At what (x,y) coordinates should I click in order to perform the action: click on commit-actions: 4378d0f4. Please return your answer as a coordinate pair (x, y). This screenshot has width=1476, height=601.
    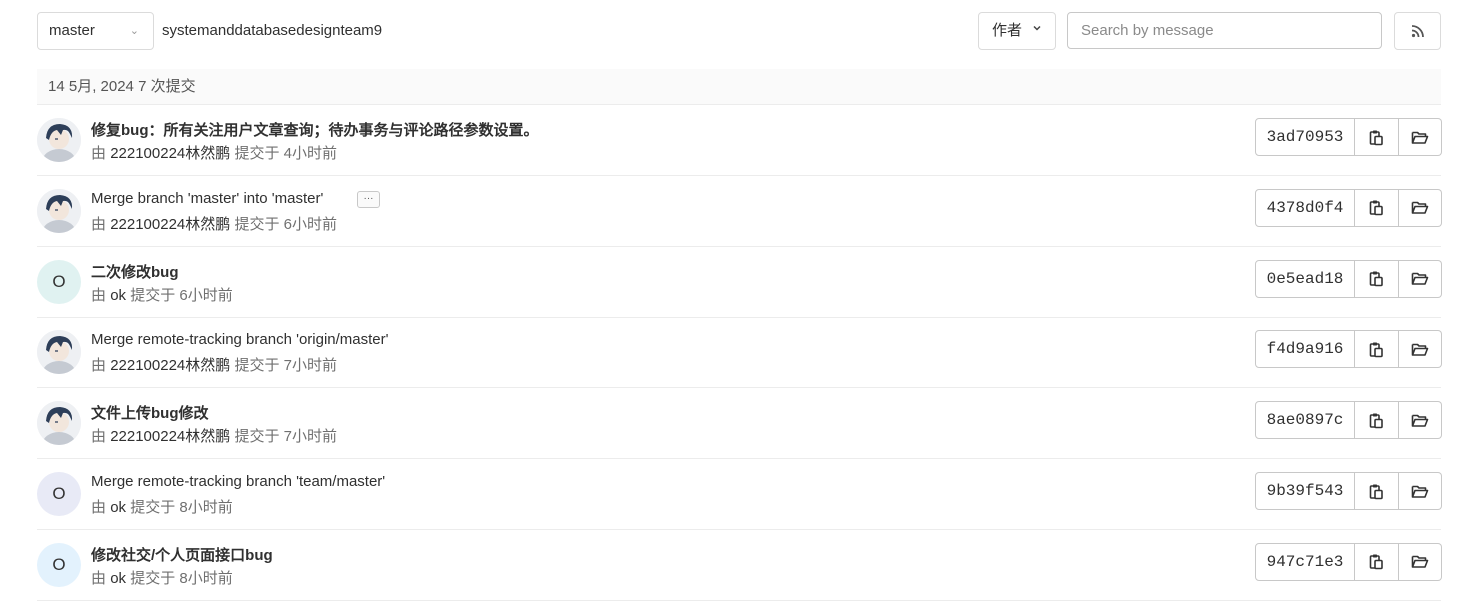
    Looking at the image, I should click on (1348, 207).